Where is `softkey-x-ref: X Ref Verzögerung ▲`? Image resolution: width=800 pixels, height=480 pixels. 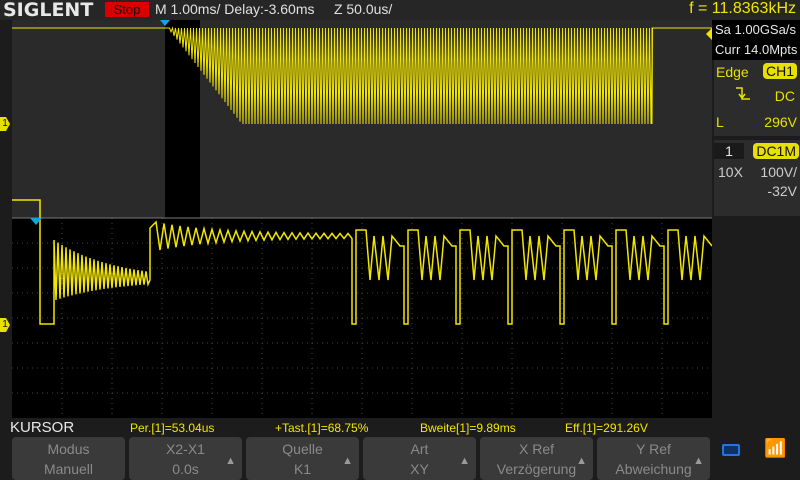
softkey-x-ref: X Ref Verzögerung ▲ is located at coordinates (536, 458).